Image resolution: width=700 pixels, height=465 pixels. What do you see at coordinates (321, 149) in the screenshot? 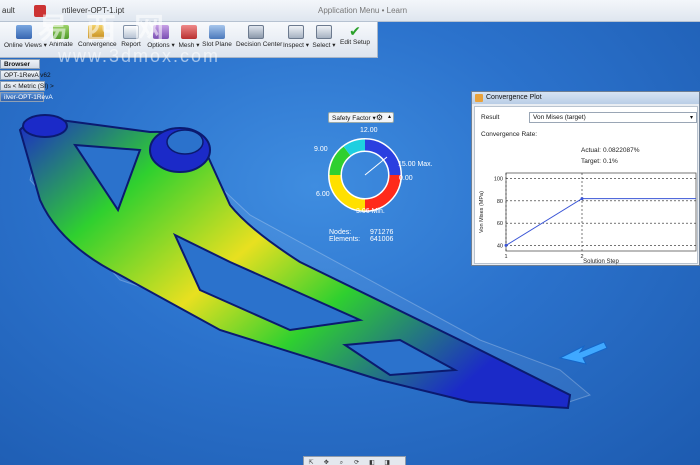
I see `legend-tick-9: 9.00` at bounding box center [321, 149].